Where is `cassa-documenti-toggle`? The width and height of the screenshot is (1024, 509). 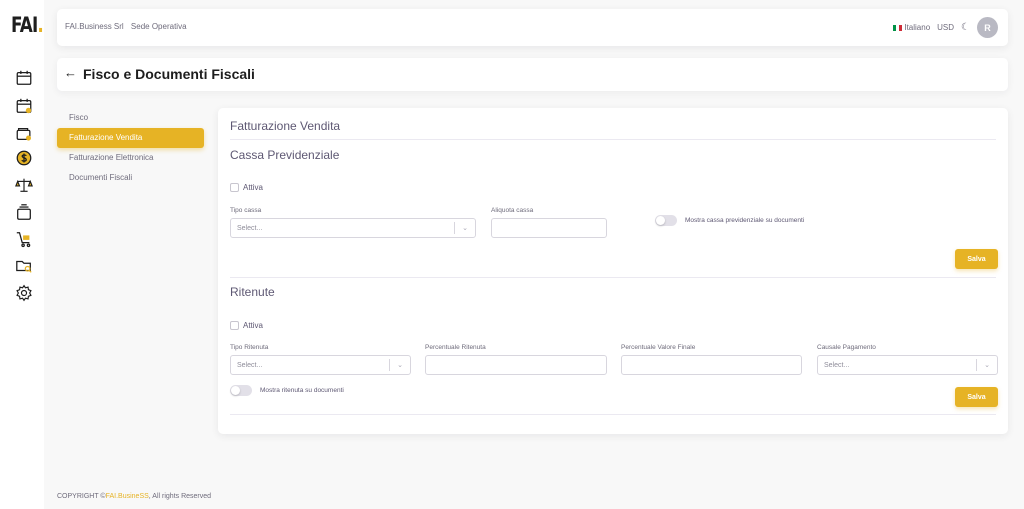
cassa-documenti-toggle is located at coordinates (666, 220).